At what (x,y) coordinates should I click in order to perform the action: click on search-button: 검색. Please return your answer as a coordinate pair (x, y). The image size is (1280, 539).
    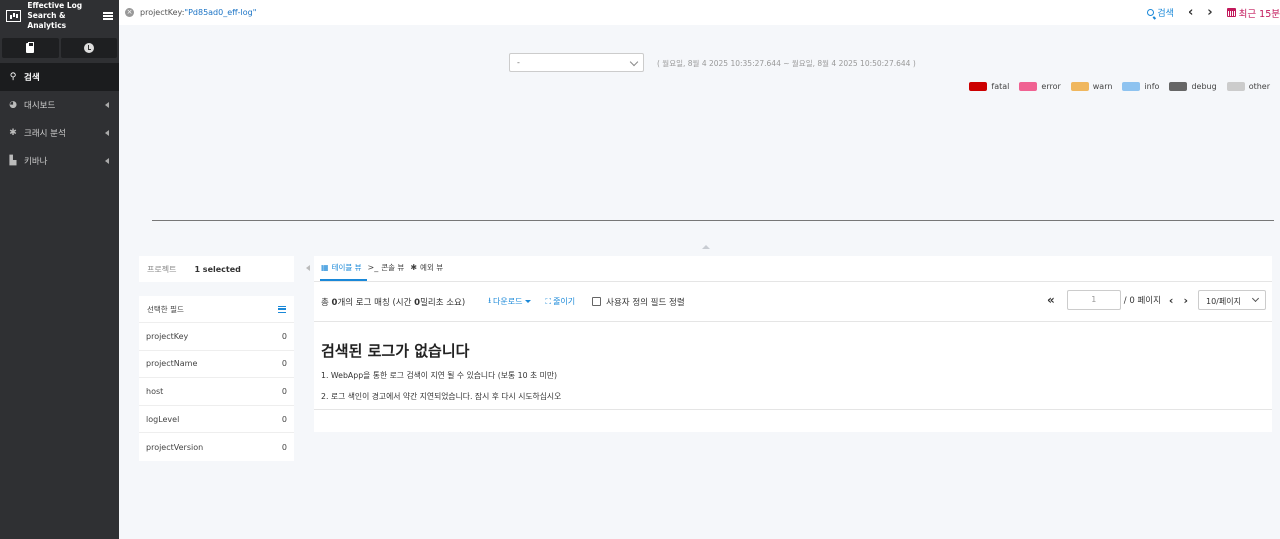
    Looking at the image, I should click on (1160, 12).